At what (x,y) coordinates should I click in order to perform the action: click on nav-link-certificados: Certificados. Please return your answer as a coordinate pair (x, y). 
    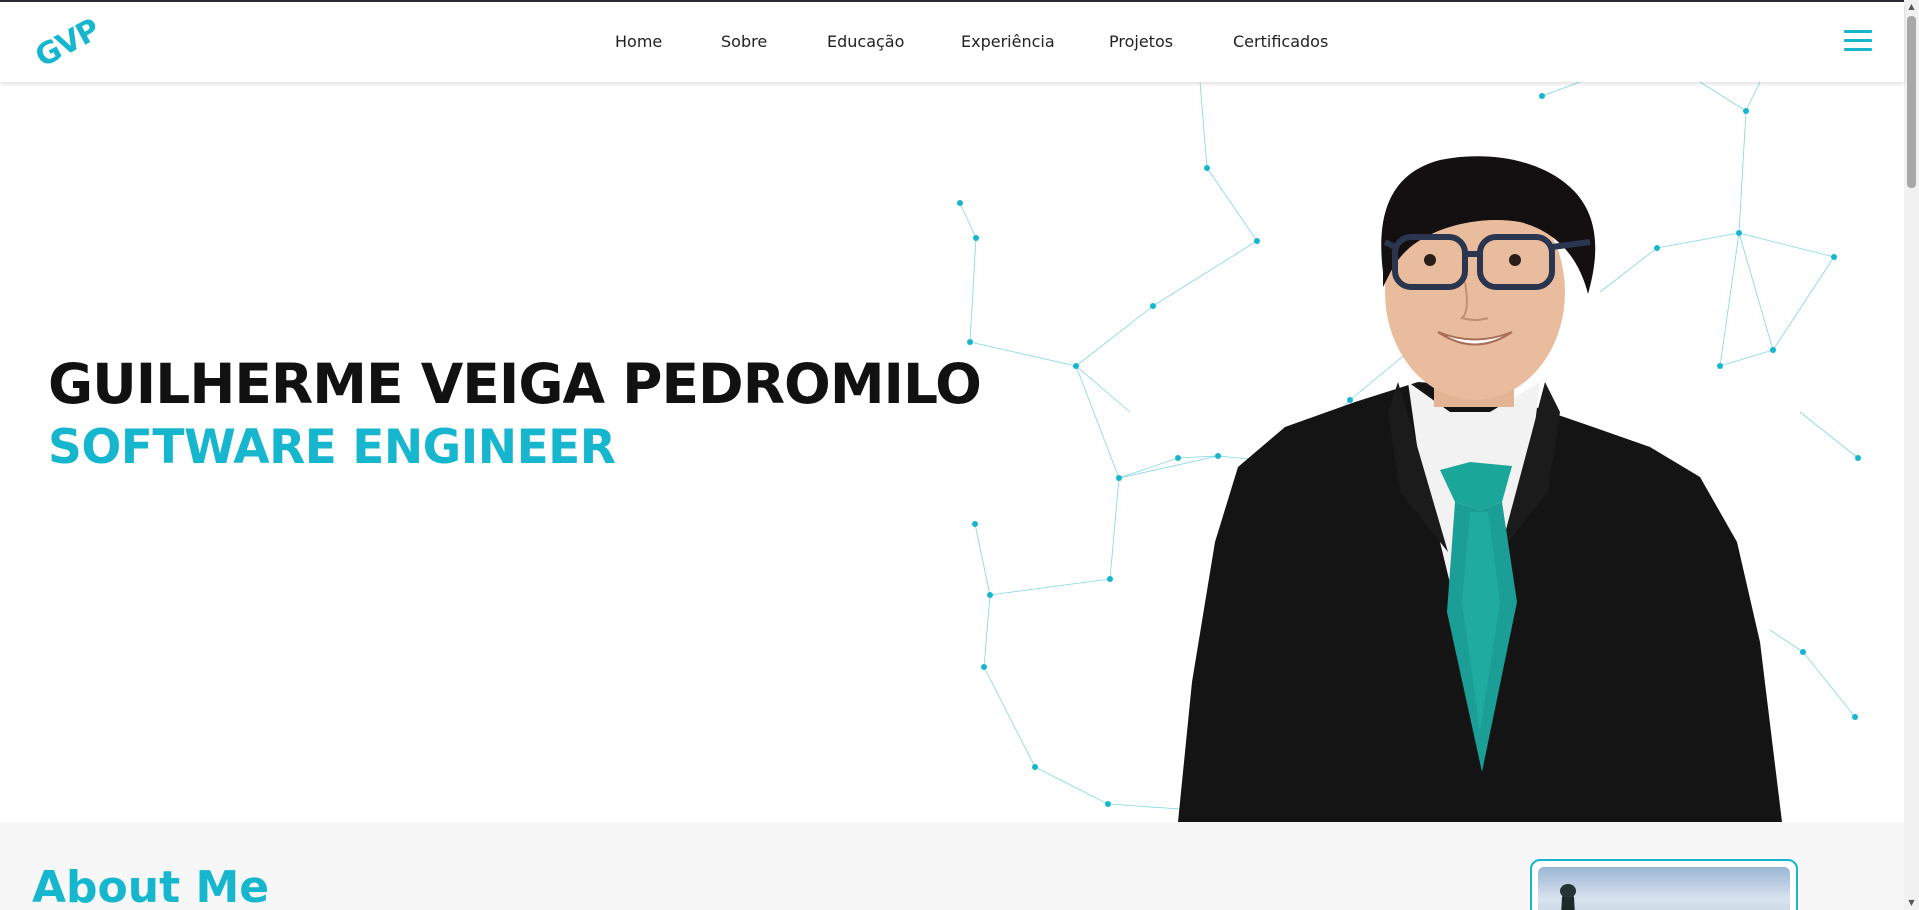
    Looking at the image, I should click on (1280, 41).